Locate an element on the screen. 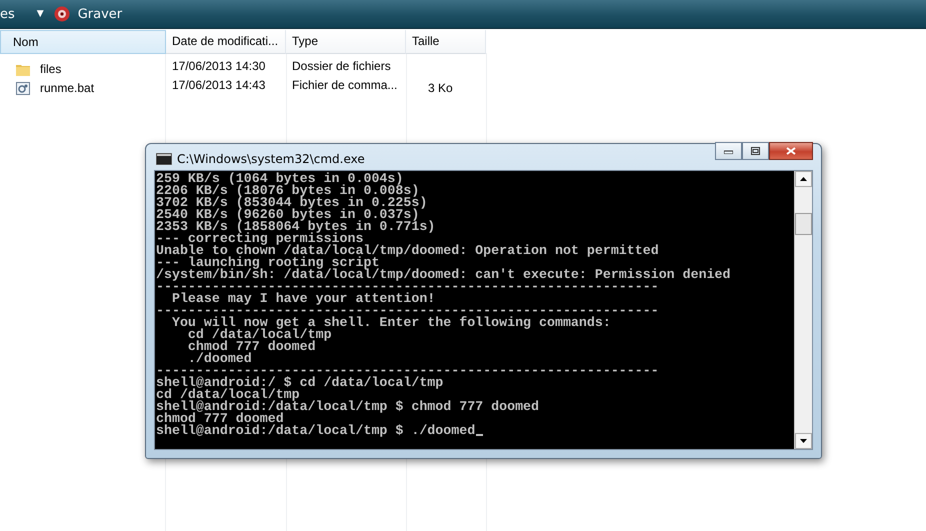 The width and height of the screenshot is (926, 531). console-line: Unable to chown /data/local/tmp/doomed: Operation not permitted is located at coordinates (407, 251).